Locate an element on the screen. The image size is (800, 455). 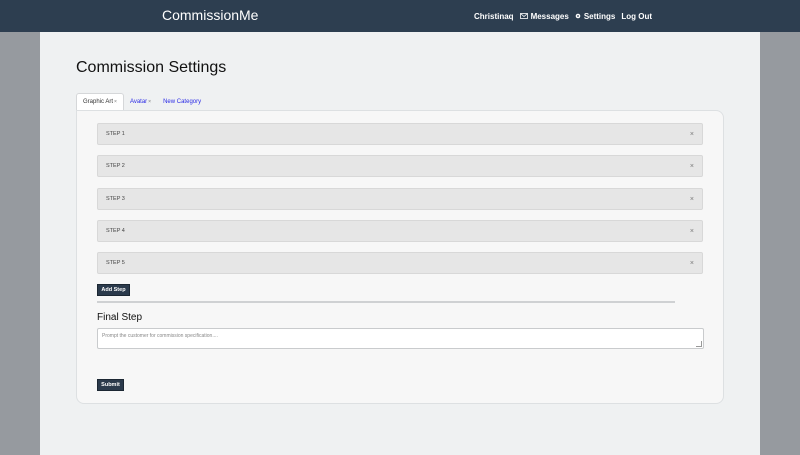
step-label: STEP 3 is located at coordinates (115, 199).